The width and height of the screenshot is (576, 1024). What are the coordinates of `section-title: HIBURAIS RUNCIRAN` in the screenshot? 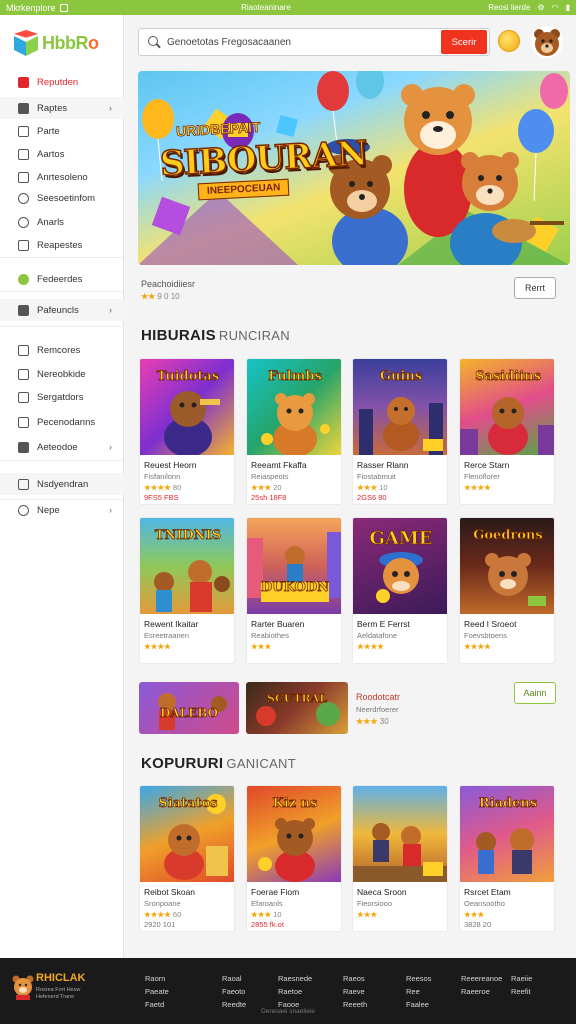 It's located at (215, 335).